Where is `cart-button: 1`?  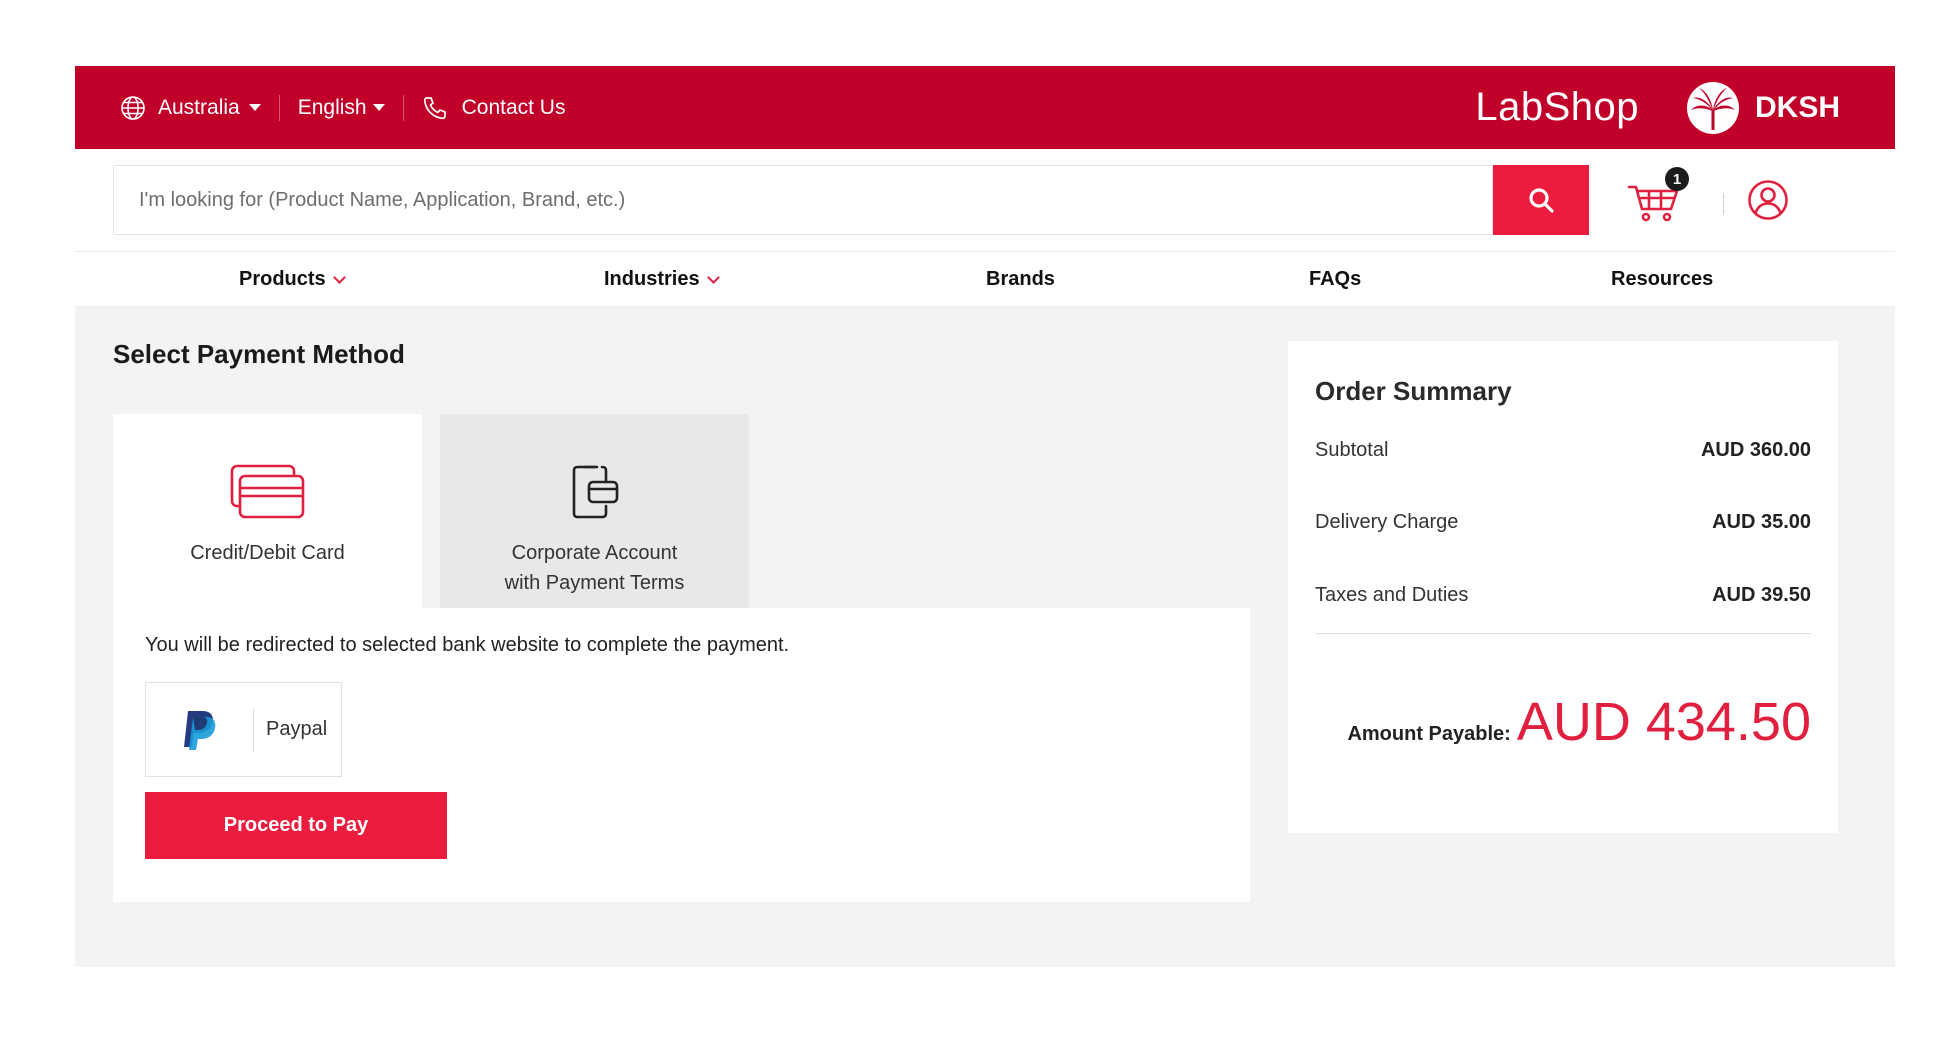
cart-button: 1 is located at coordinates (1657, 197).